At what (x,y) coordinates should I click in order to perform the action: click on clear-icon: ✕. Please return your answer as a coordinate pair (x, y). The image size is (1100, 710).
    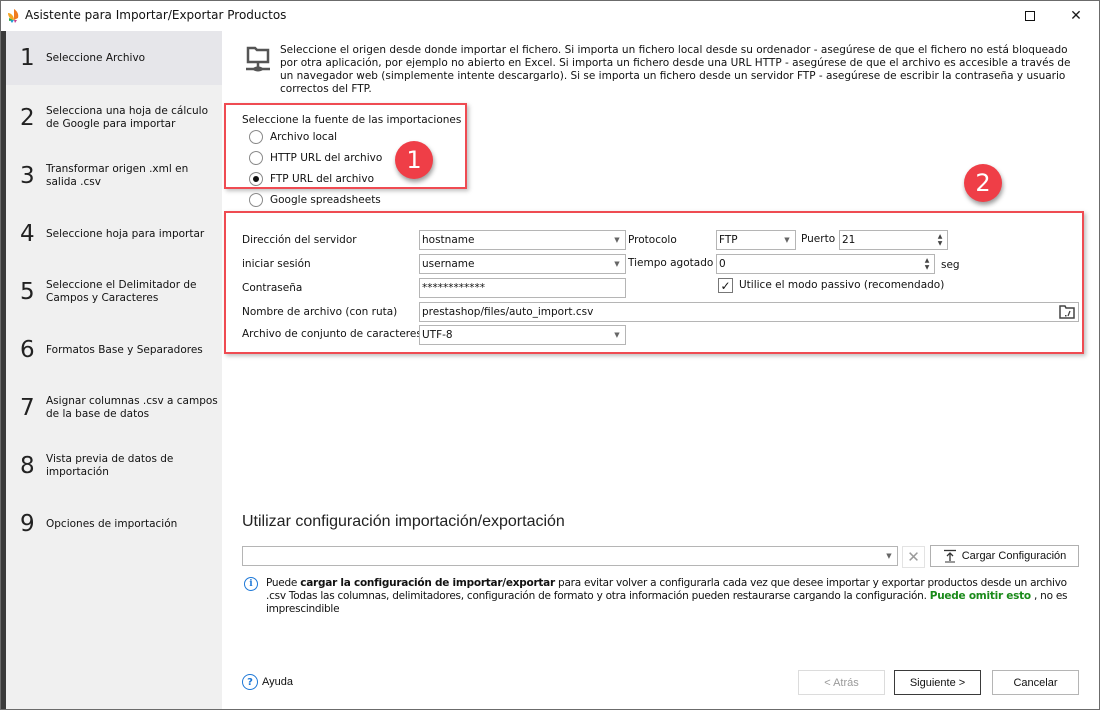
    Looking at the image, I should click on (913, 557).